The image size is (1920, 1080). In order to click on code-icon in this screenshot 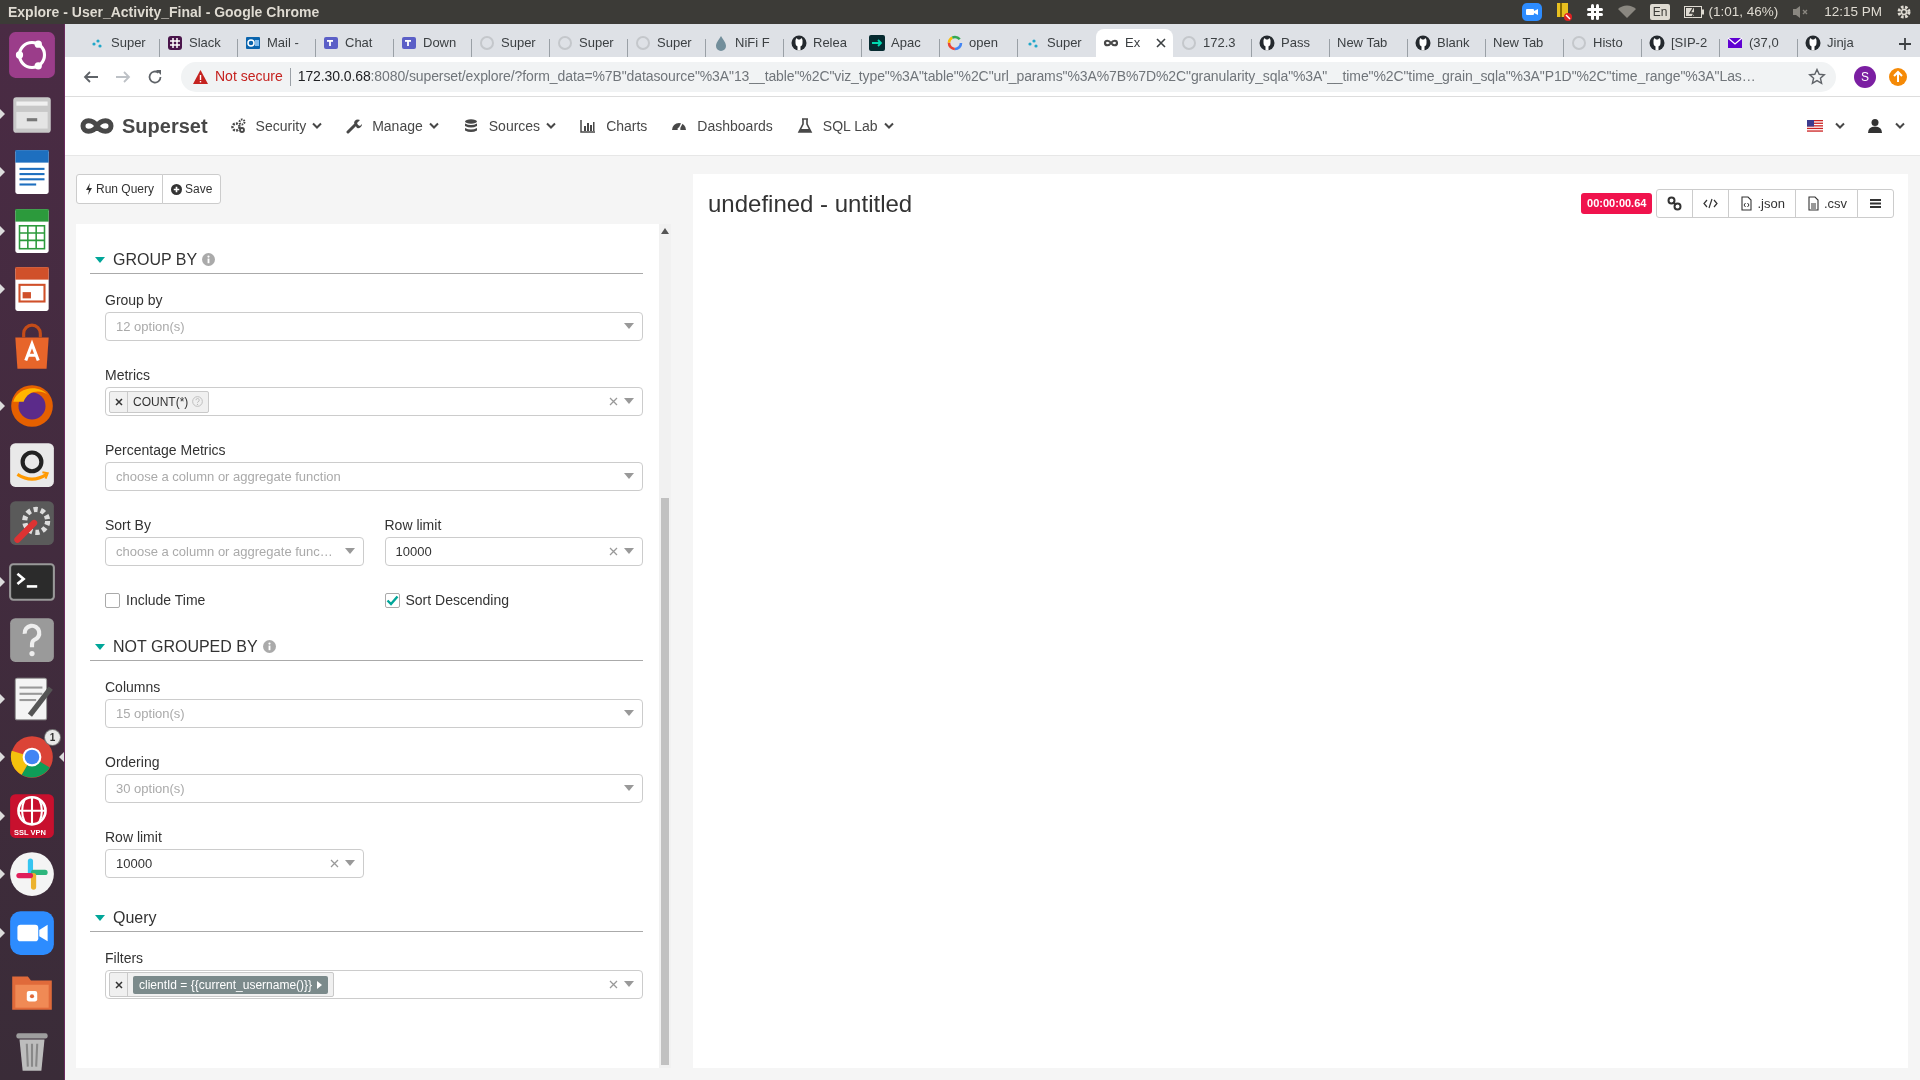, I will do `click(1711, 203)`.